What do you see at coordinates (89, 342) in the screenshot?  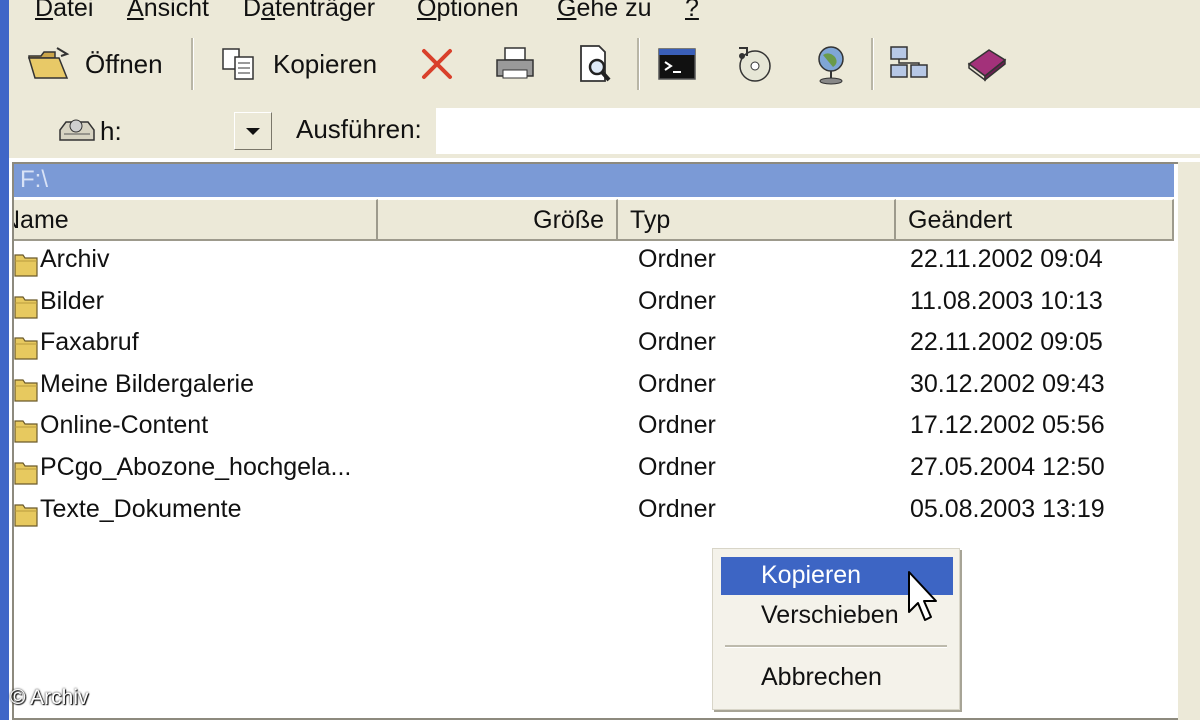 I see `file-name: Faxabruf` at bounding box center [89, 342].